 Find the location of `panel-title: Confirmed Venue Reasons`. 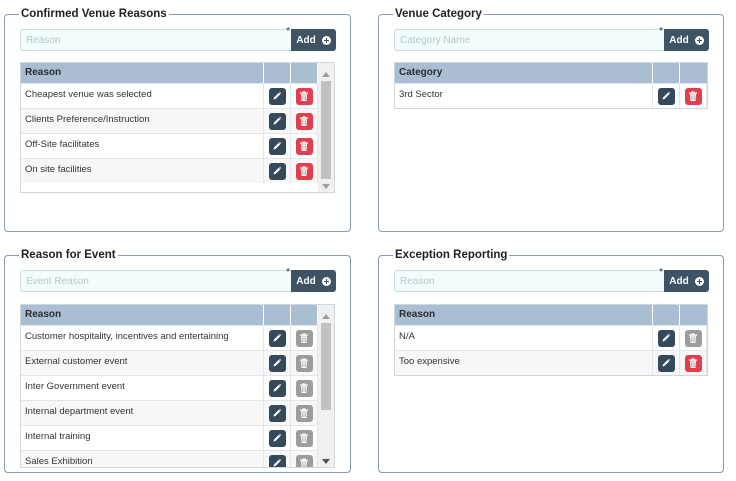

panel-title: Confirmed Venue Reasons is located at coordinates (94, 14).